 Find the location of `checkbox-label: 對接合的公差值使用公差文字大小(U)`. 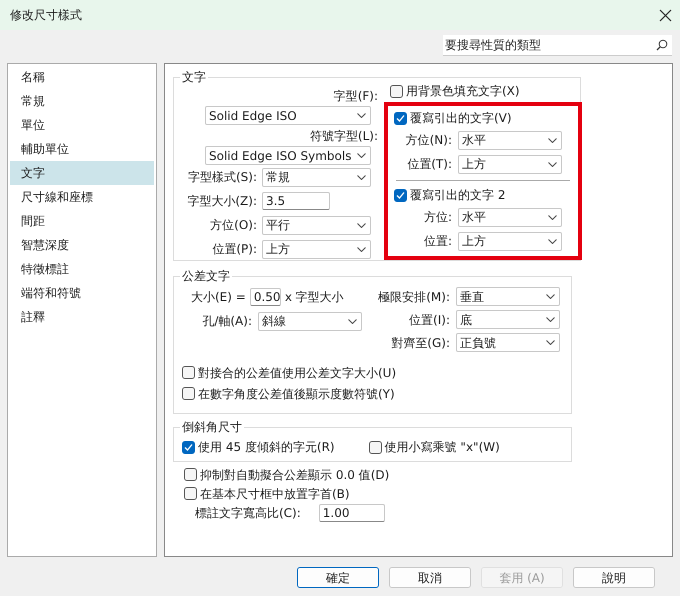

checkbox-label: 對接合的公差值使用公差文字大小(U) is located at coordinates (297, 373).